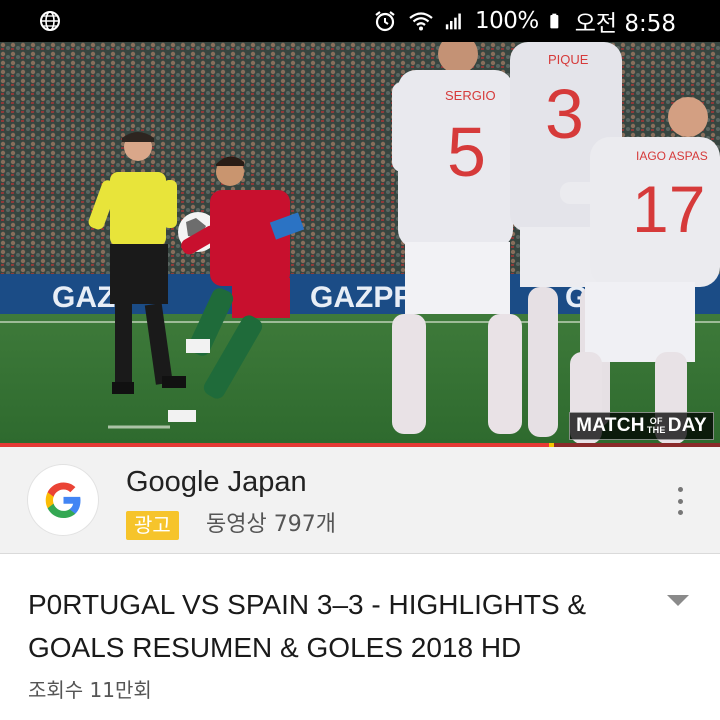 The width and height of the screenshot is (720, 720). What do you see at coordinates (50, 21) in the screenshot?
I see `globe-icon` at bounding box center [50, 21].